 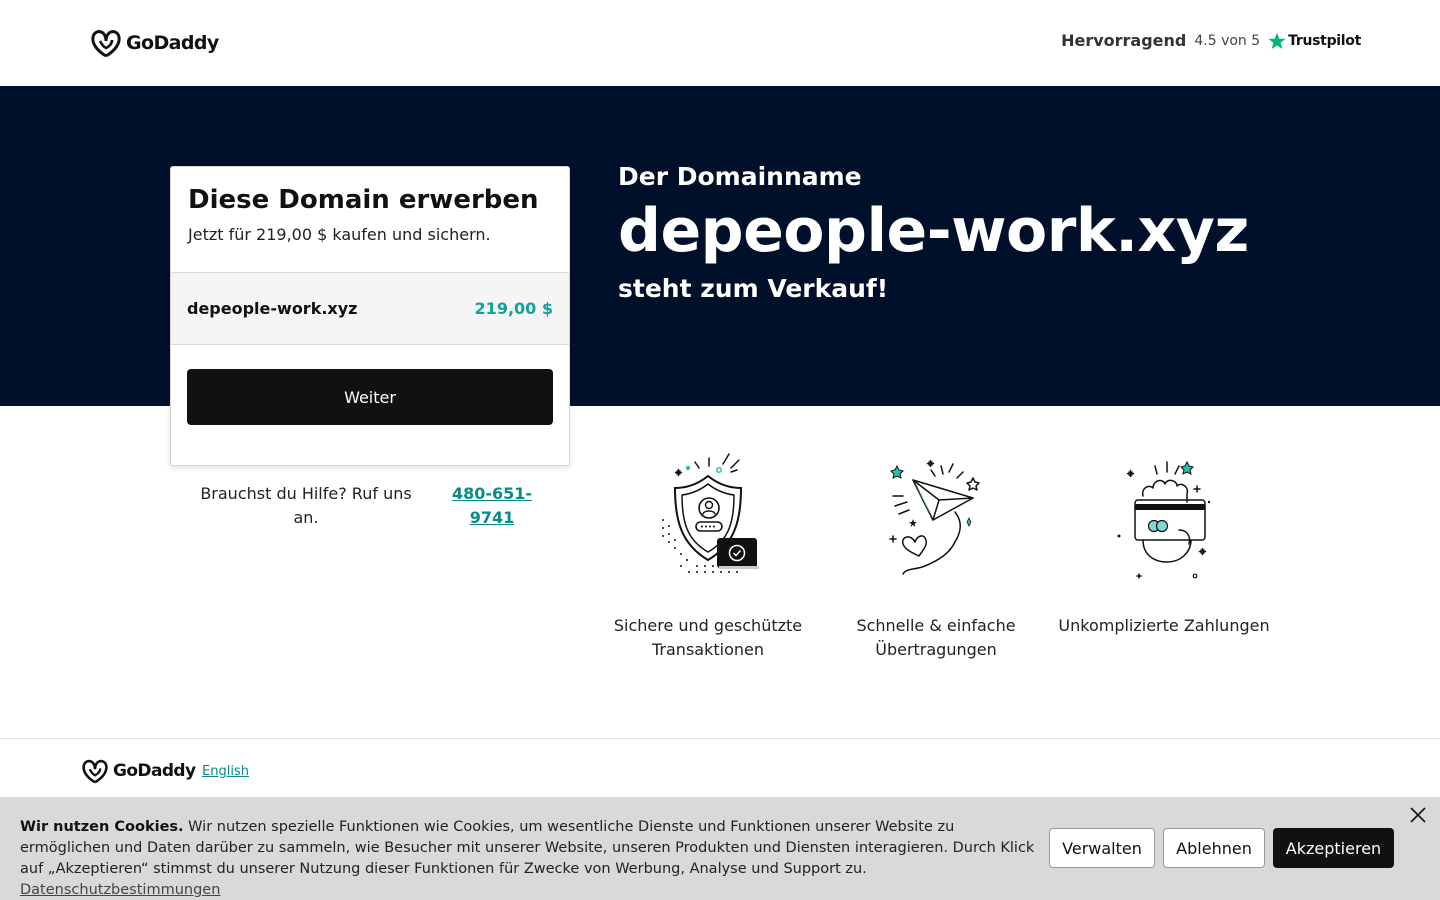 What do you see at coordinates (363, 200) in the screenshot?
I see `card-title: Diese Domain erwerben` at bounding box center [363, 200].